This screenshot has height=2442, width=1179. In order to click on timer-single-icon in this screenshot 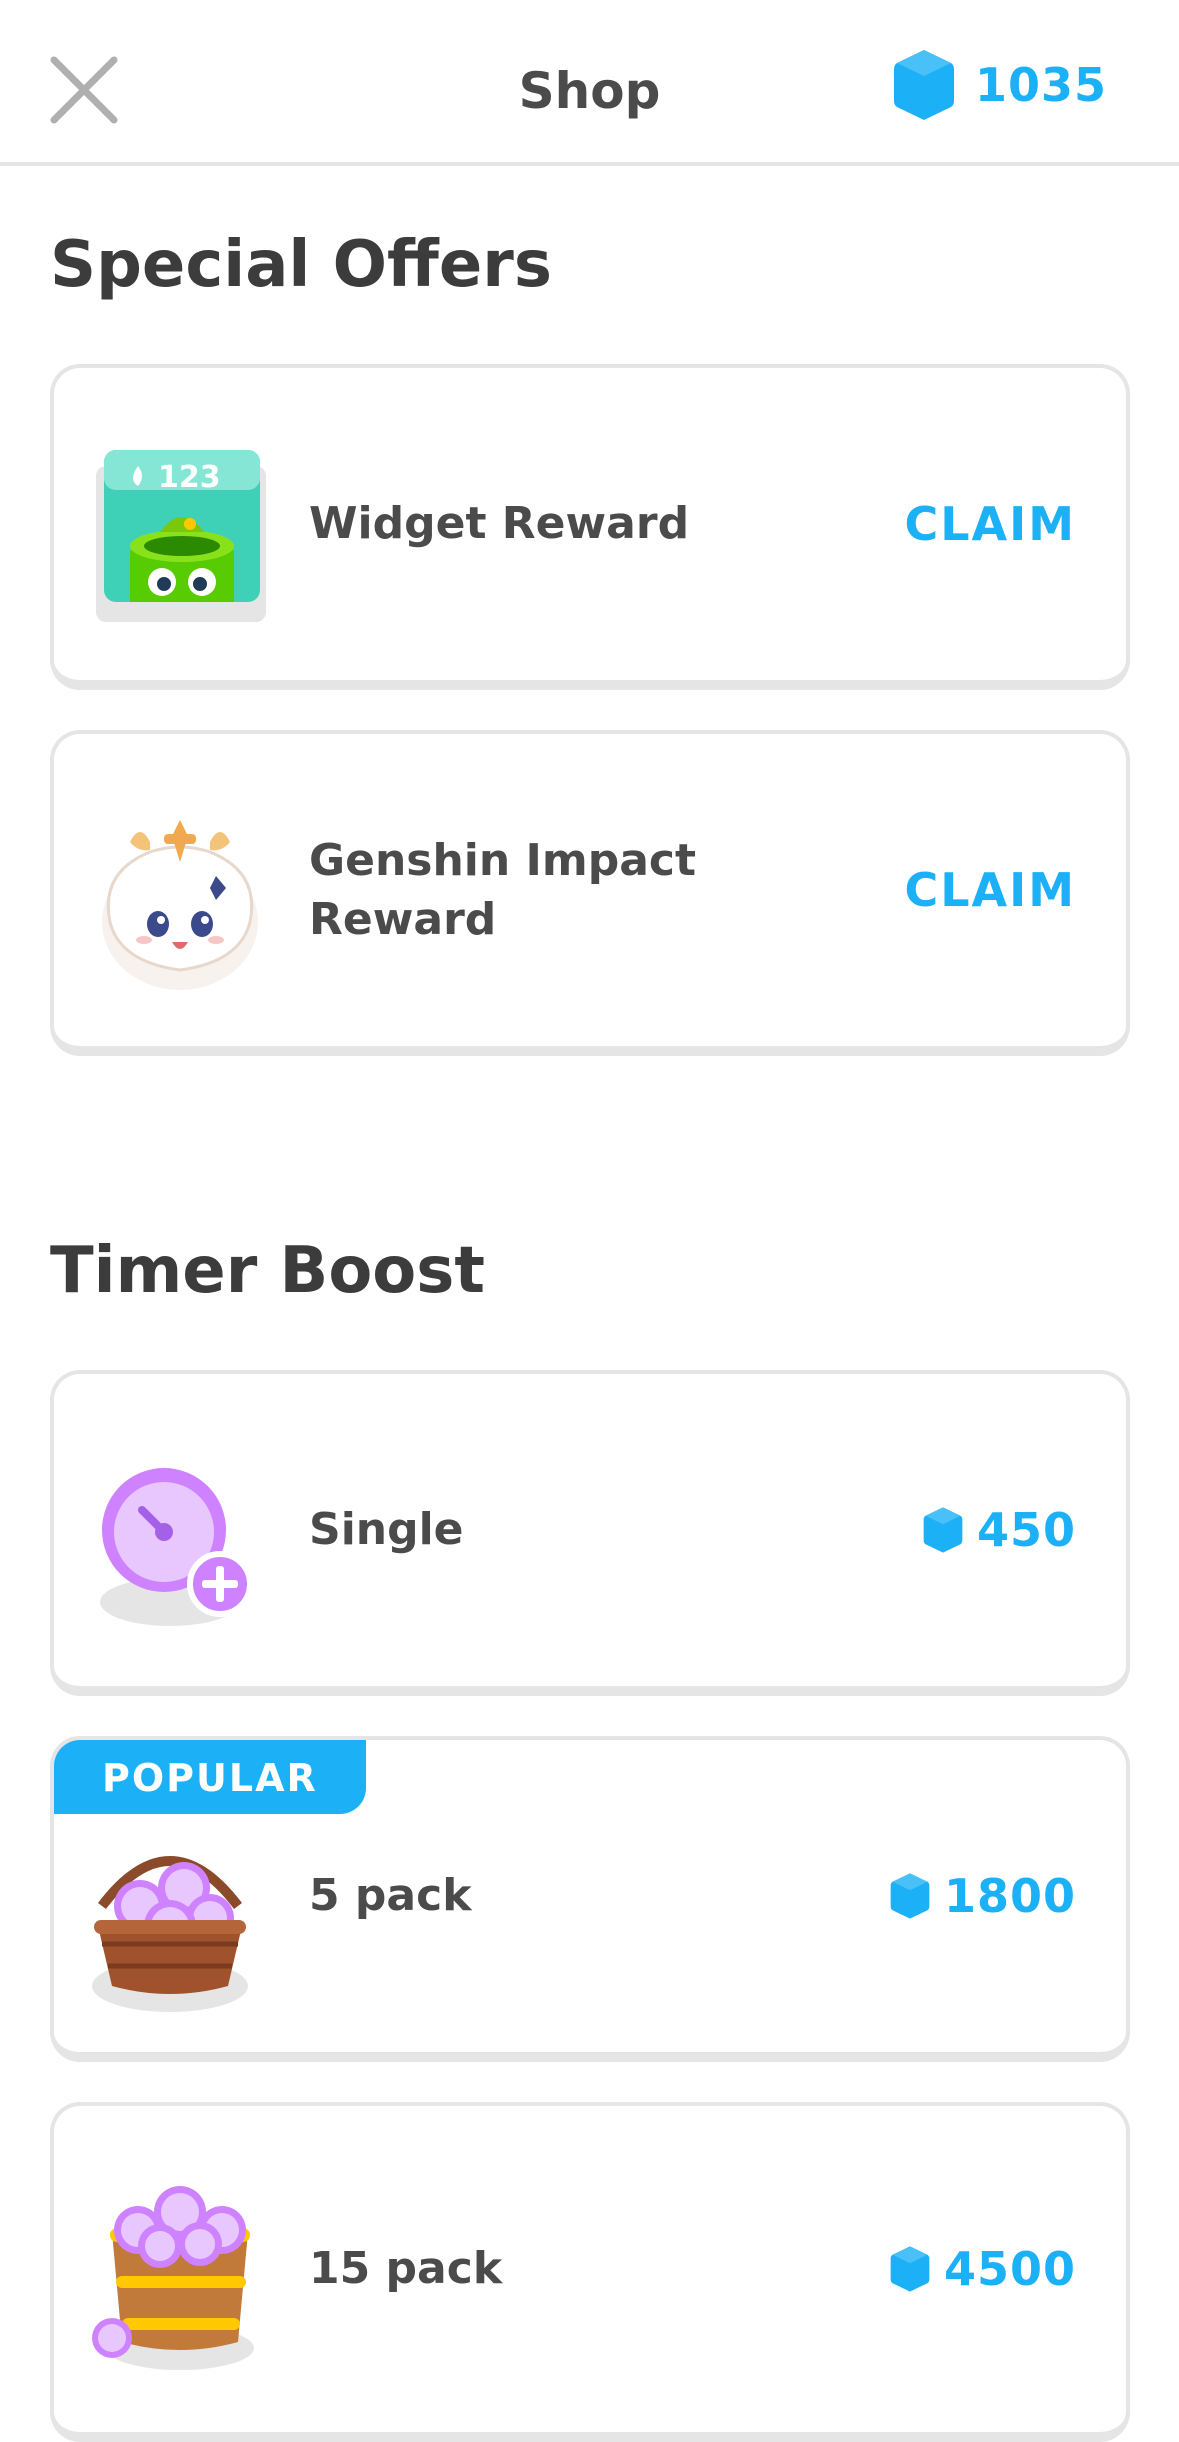, I will do `click(180, 1542)`.